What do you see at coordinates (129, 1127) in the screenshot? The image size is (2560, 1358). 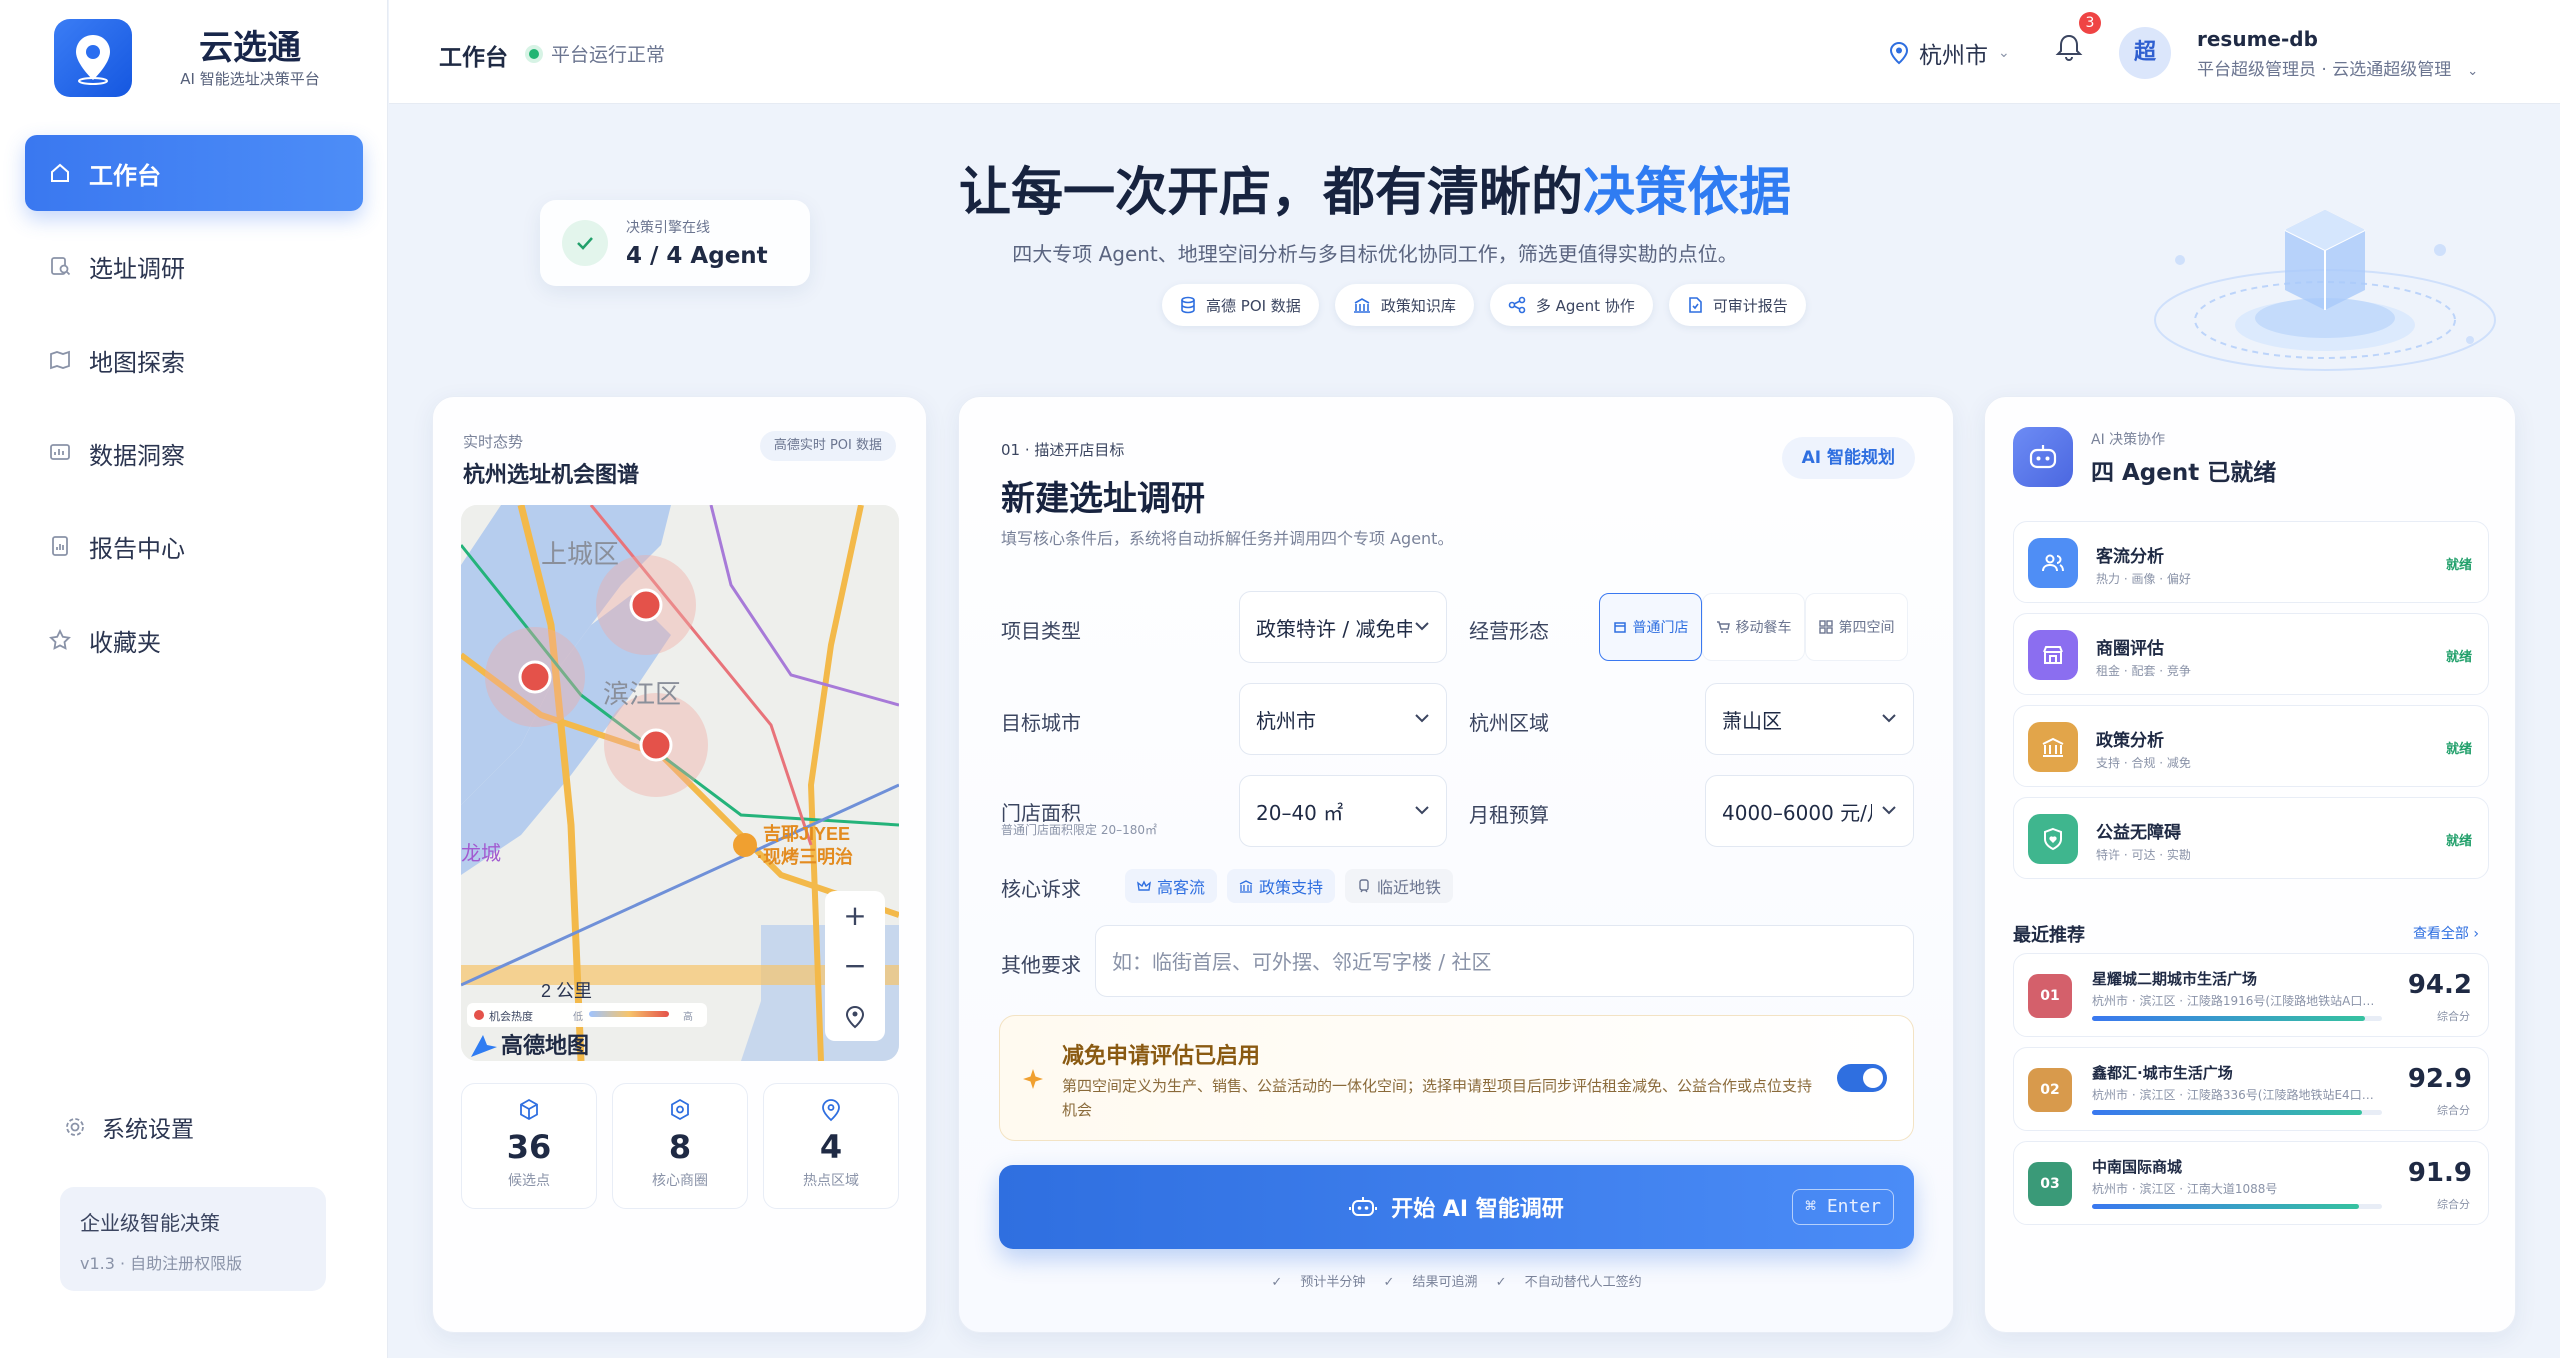 I see `settings-link: 系统设置` at bounding box center [129, 1127].